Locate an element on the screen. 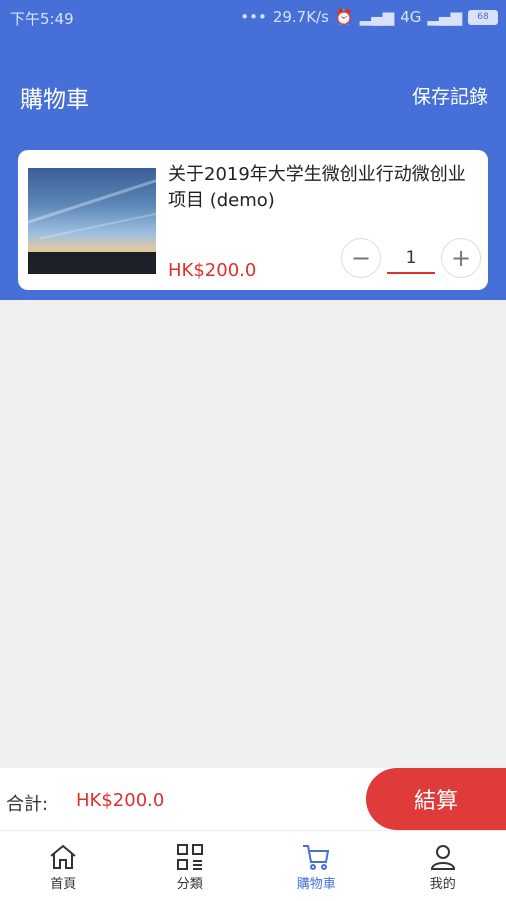  title-bar: 購物車 保存記錄 is located at coordinates (253, 95).